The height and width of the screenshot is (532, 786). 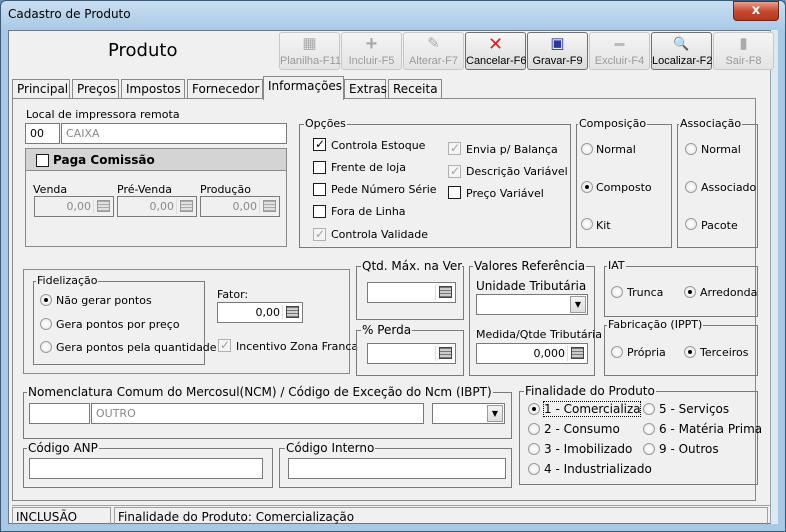 I want to click on window-title: Cadastro de Produto, so click(x=69, y=14).